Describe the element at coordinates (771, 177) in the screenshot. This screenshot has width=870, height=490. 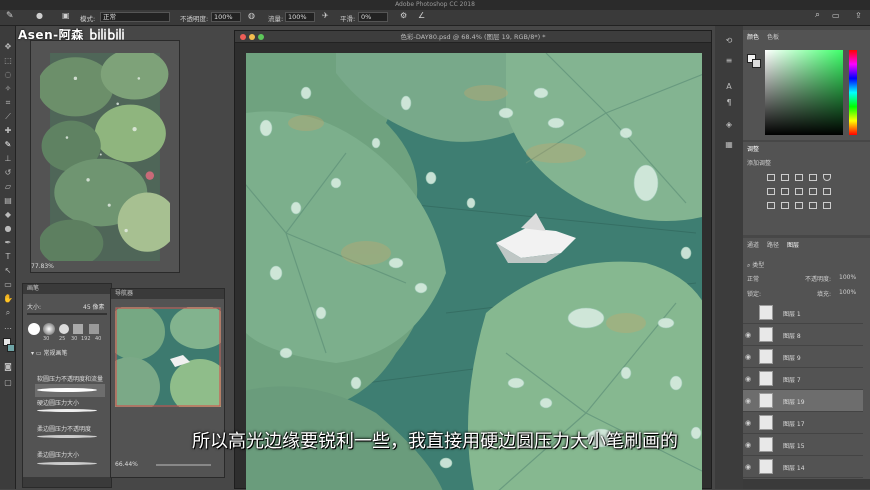
I see `brightness-icon` at that location.